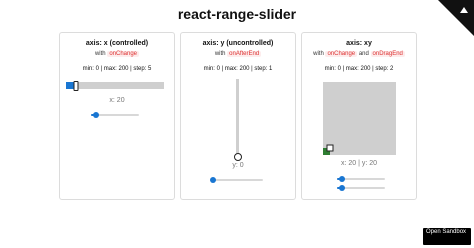 The image size is (474, 248). I want to click on handler-tag-ondragend: onDragEnd, so click(387, 54).